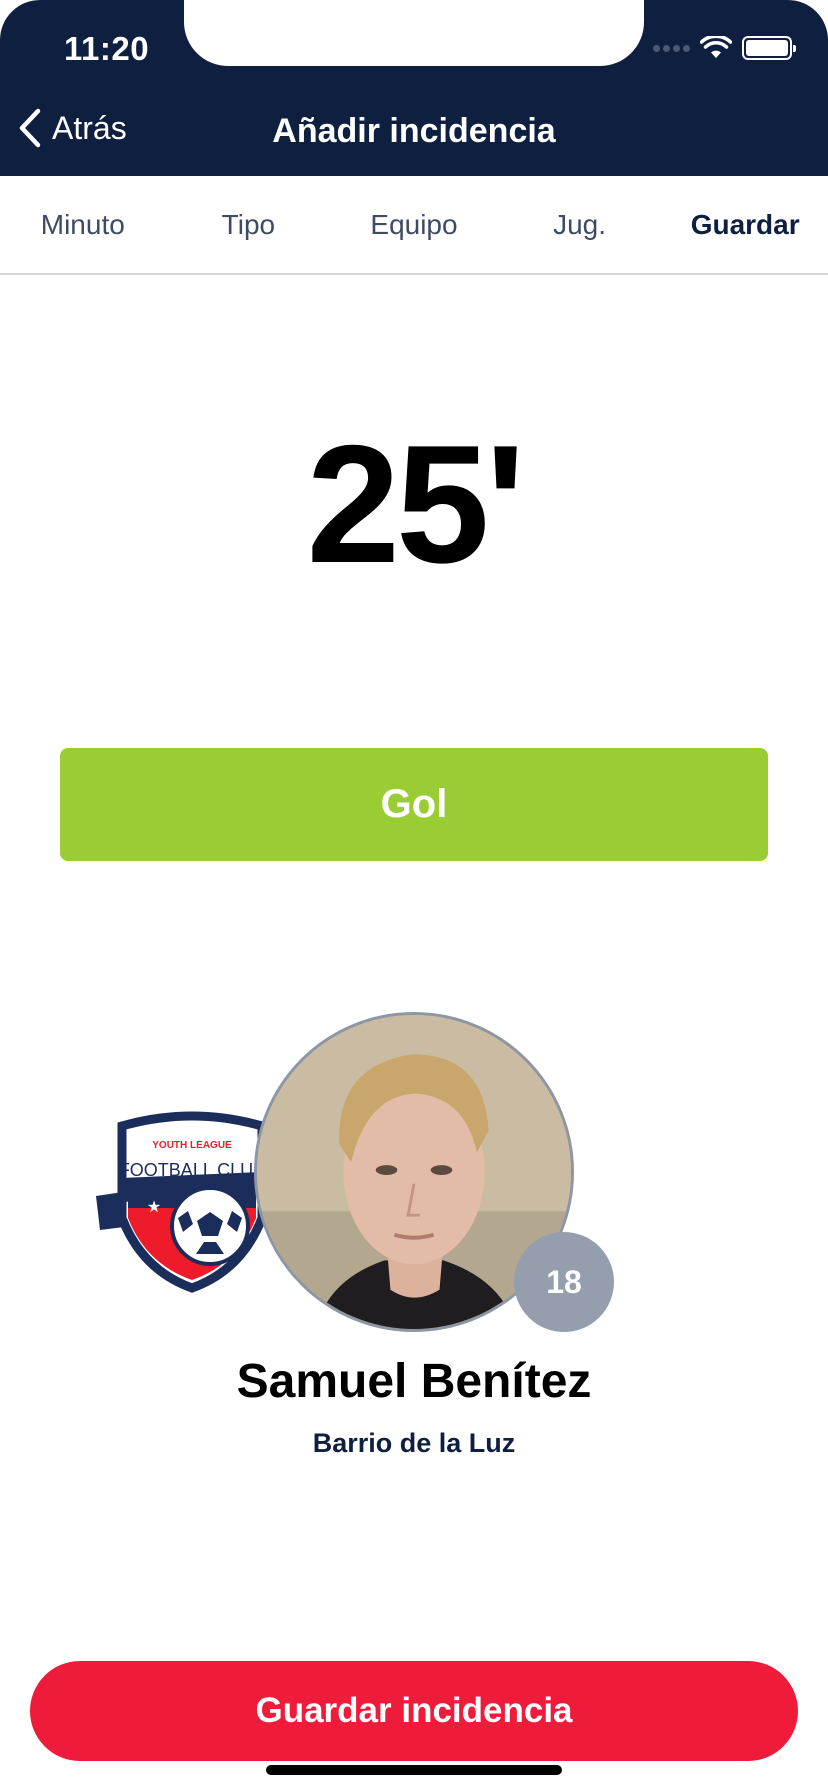  I want to click on signal-icon, so click(671, 48).